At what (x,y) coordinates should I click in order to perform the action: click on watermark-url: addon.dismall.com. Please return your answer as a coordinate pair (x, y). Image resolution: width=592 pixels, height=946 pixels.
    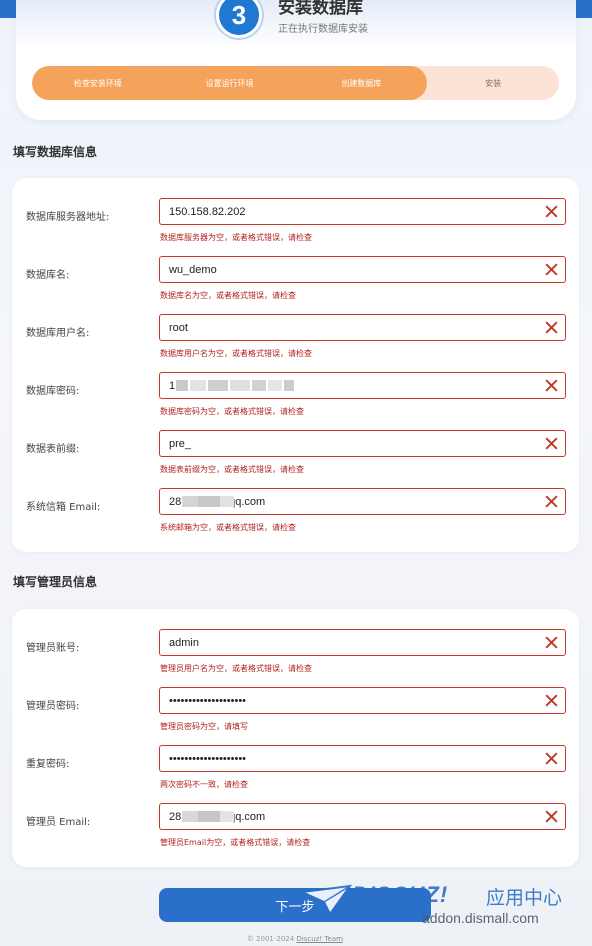
    Looking at the image, I should click on (480, 918).